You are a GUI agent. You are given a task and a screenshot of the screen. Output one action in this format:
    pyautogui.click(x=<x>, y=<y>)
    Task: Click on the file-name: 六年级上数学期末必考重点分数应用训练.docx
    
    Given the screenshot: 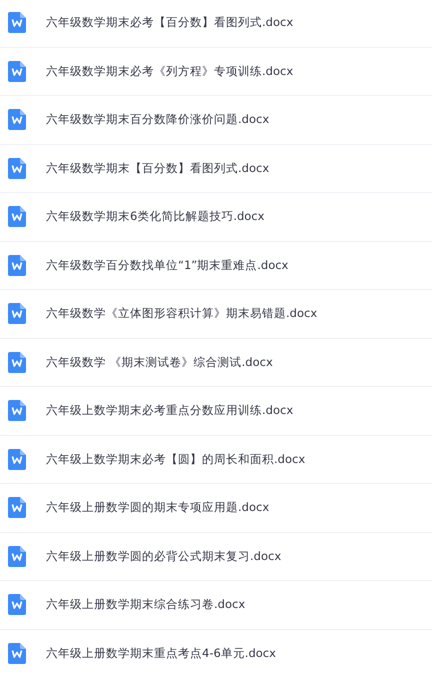 What is the action you would take?
    pyautogui.click(x=170, y=410)
    